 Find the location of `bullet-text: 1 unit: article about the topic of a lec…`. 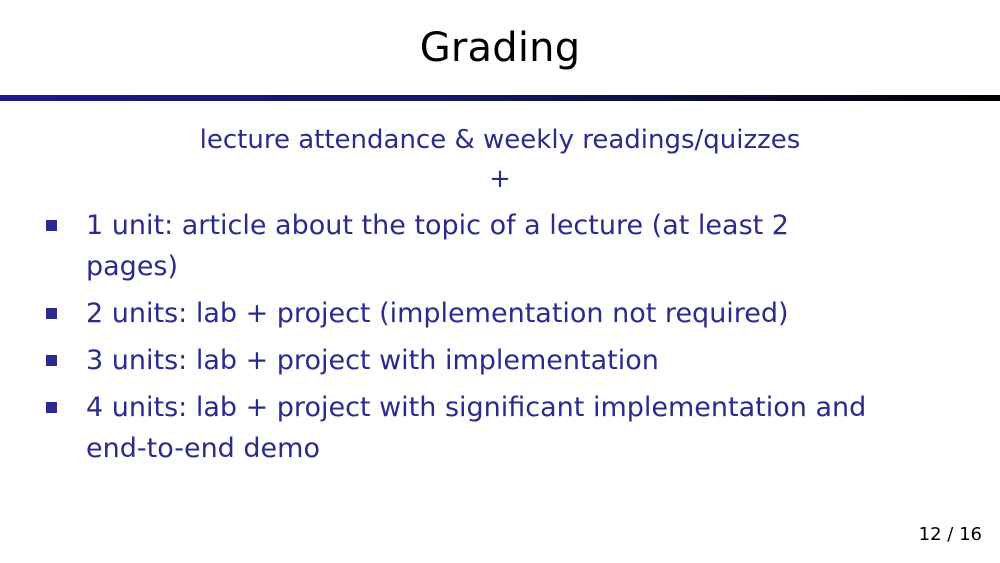

bullet-text: 1 unit: article about the topic of a lec… is located at coordinates (437, 246).